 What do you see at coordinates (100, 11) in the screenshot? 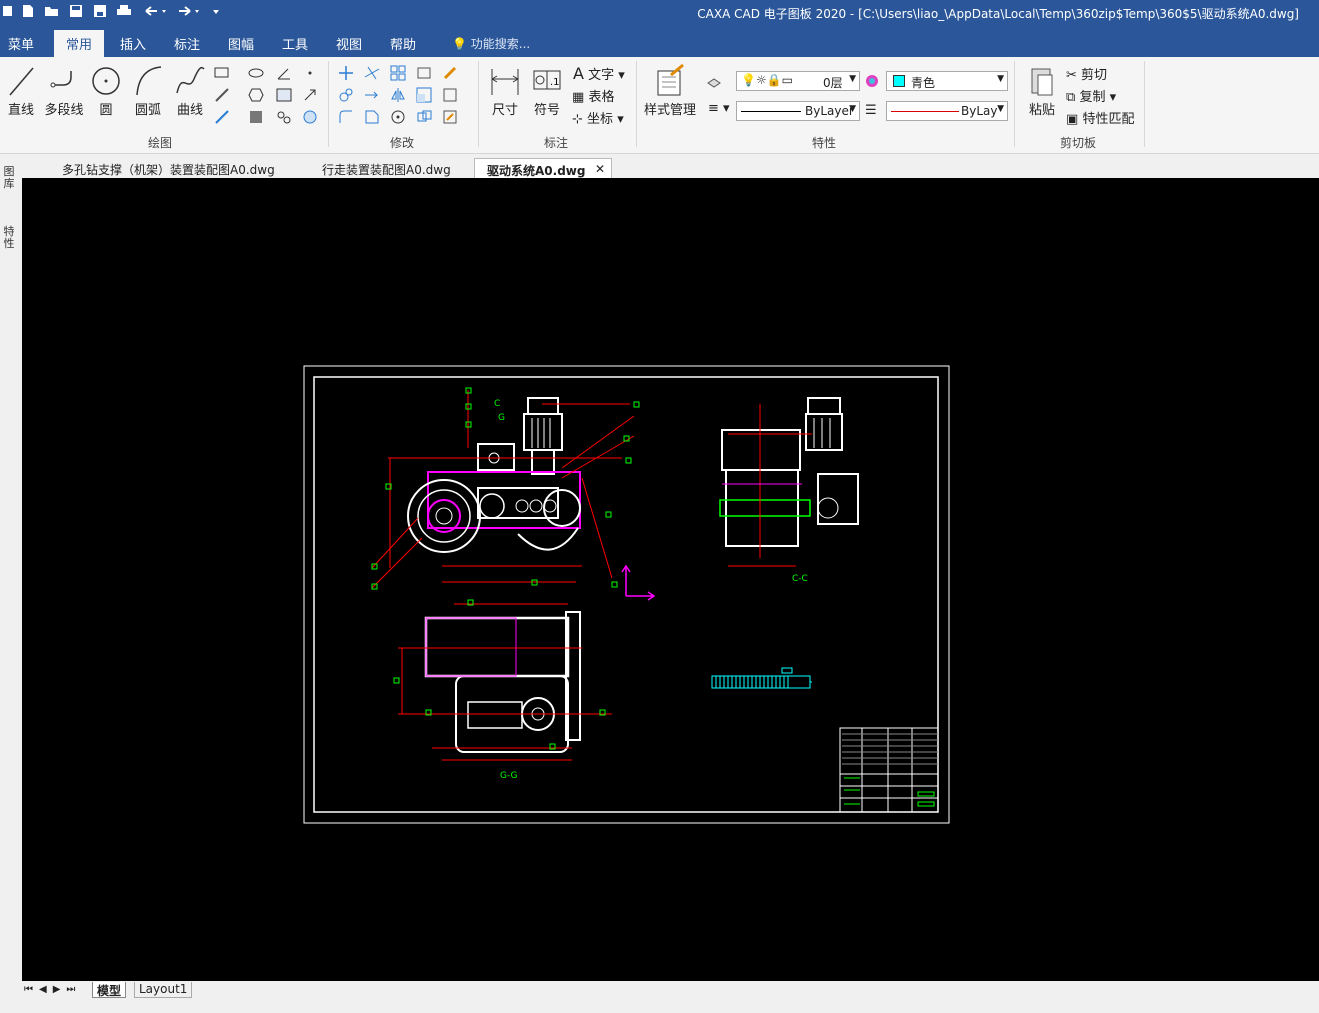
I see `save-all-icon` at bounding box center [100, 11].